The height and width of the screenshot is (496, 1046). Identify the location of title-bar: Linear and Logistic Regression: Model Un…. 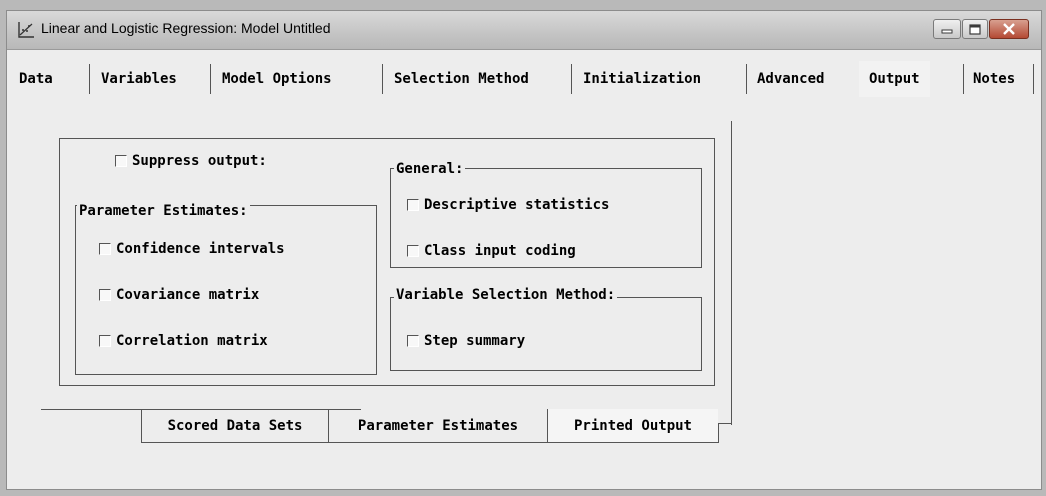
(524, 30).